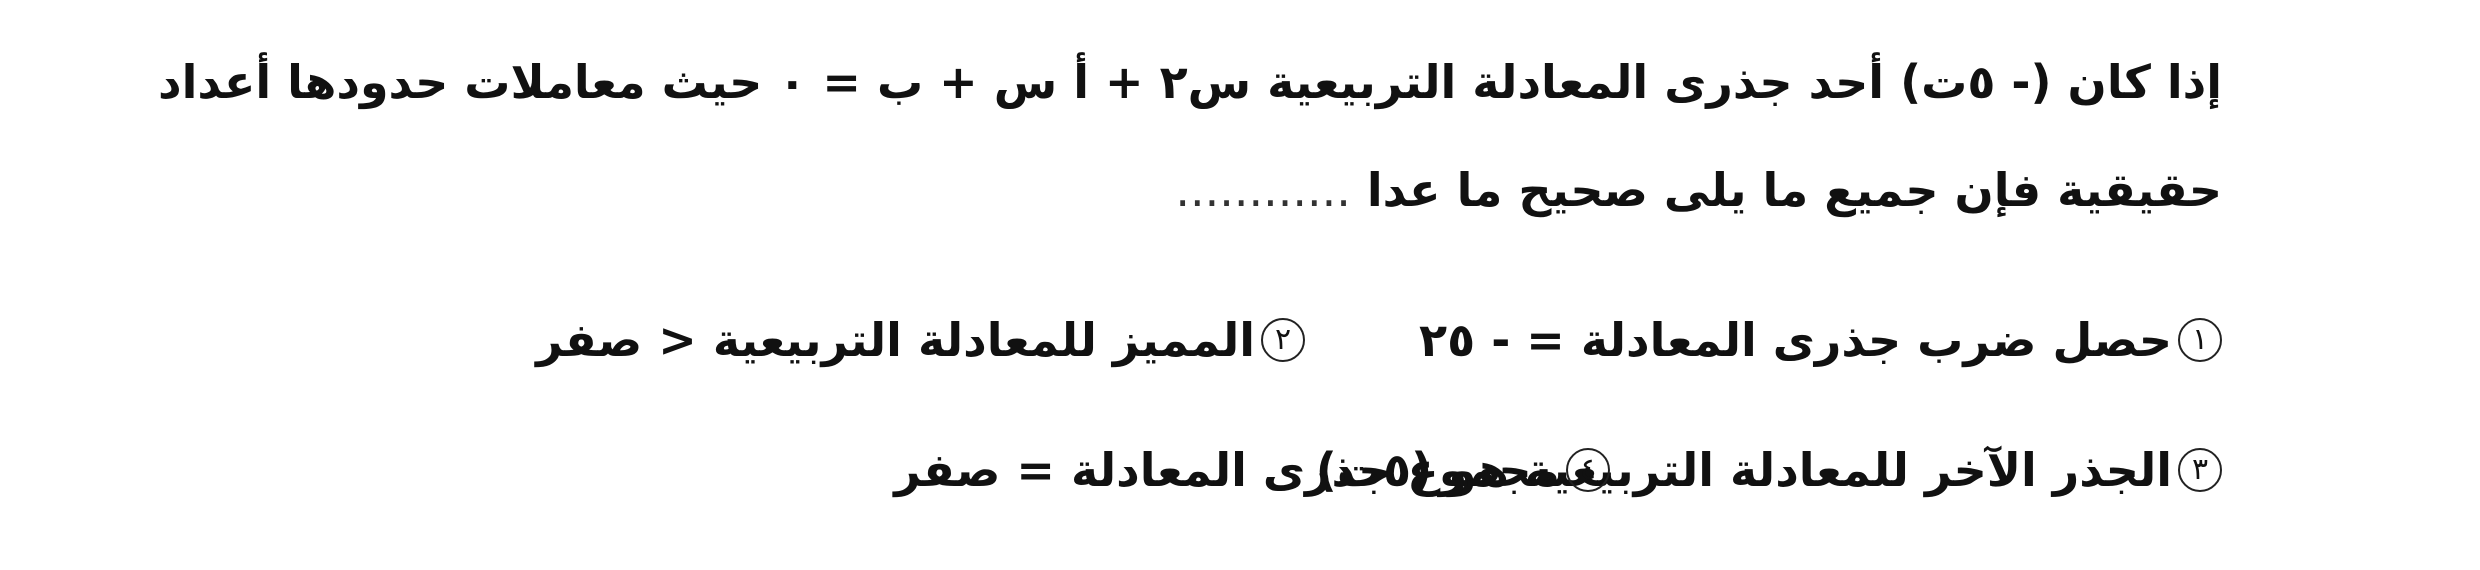  Describe the element at coordinates (1227, 470) in the screenshot. I see `option-4-text: مجموع جذرى المعادلة = صفر` at that location.